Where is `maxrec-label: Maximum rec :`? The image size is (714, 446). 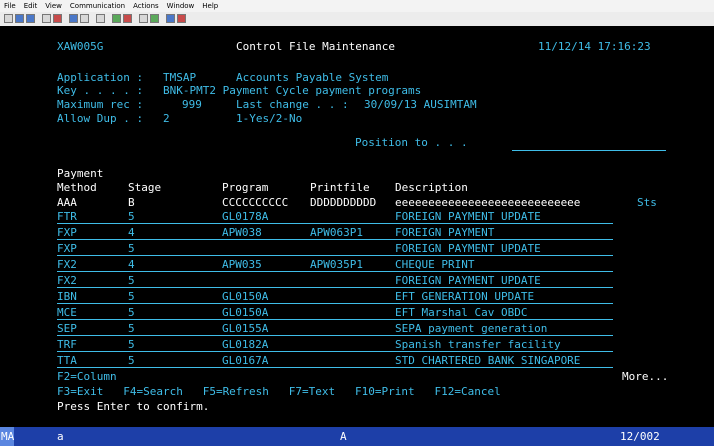
maxrec-label: Maximum rec : is located at coordinates (100, 104).